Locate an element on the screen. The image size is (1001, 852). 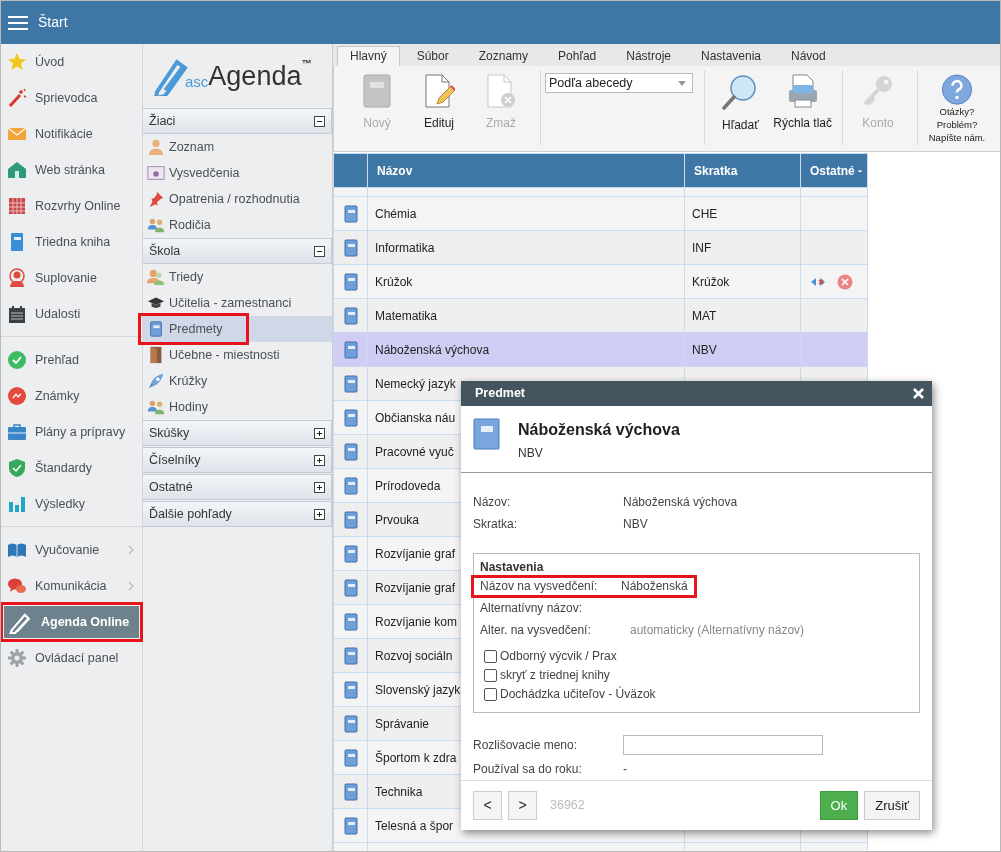
ribbon-tab: Súbor is located at coordinates (432, 56).